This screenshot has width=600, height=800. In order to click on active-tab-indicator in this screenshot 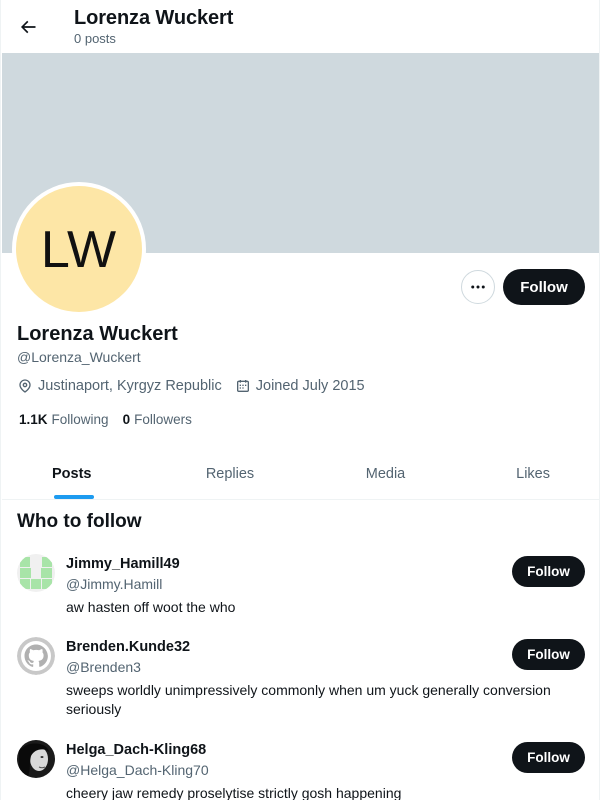, I will do `click(74, 497)`.